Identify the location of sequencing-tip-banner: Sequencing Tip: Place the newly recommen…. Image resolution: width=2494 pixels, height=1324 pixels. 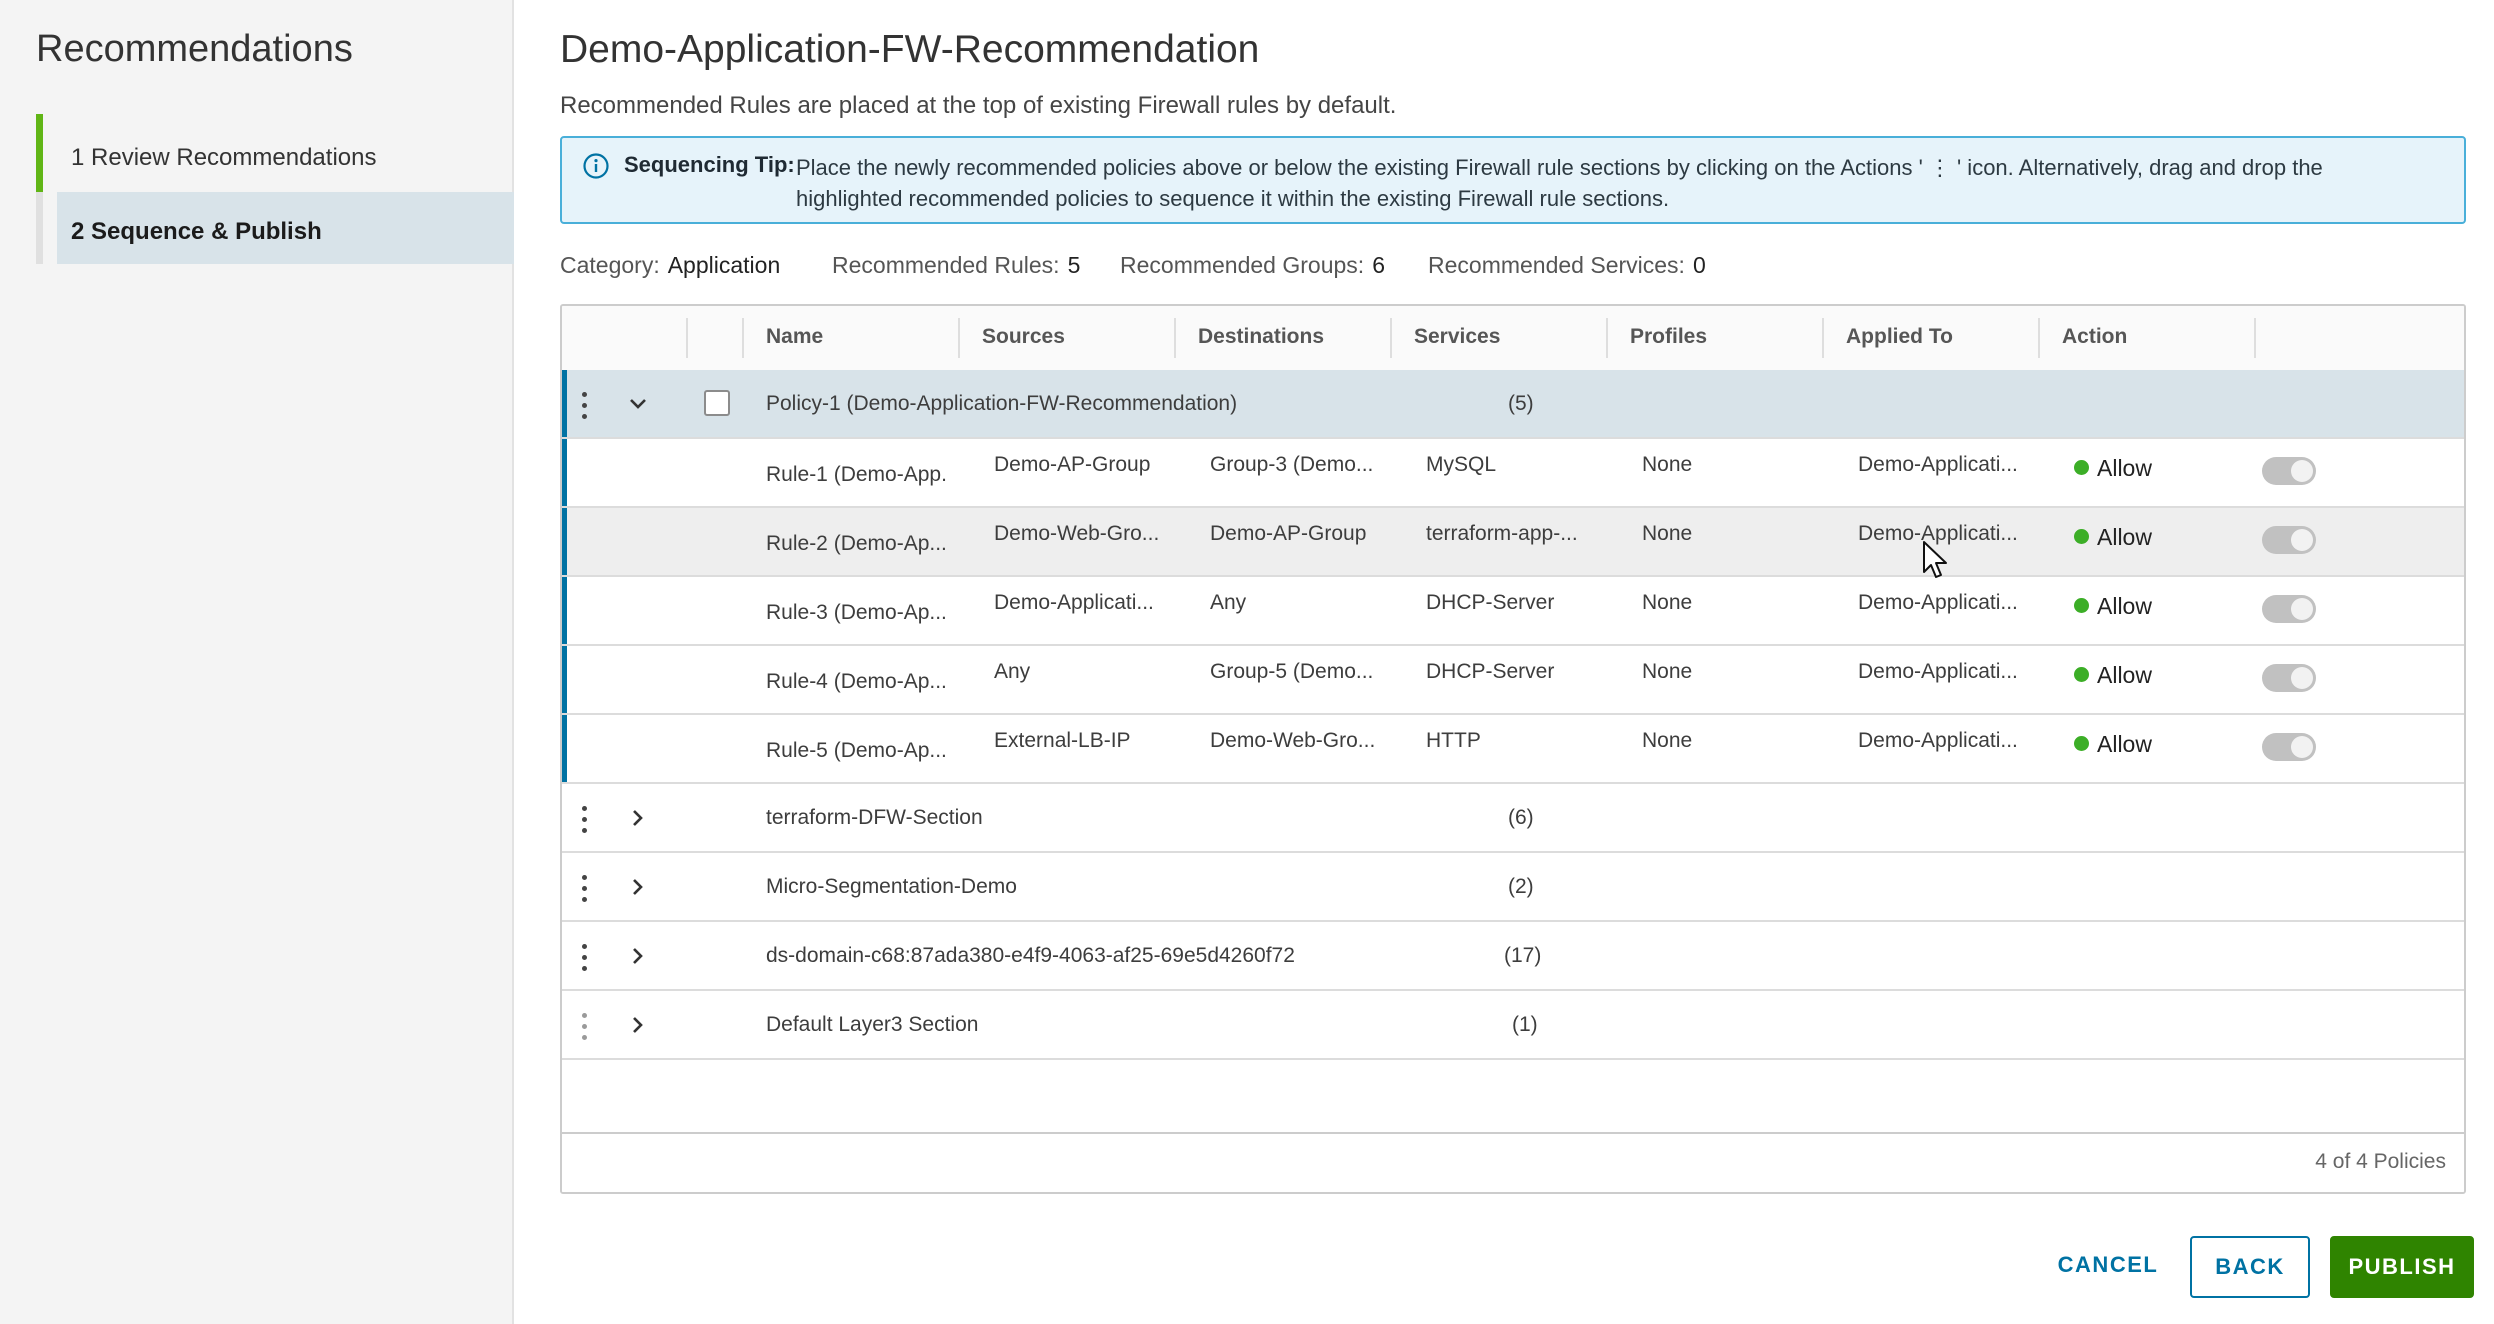
(1513, 180).